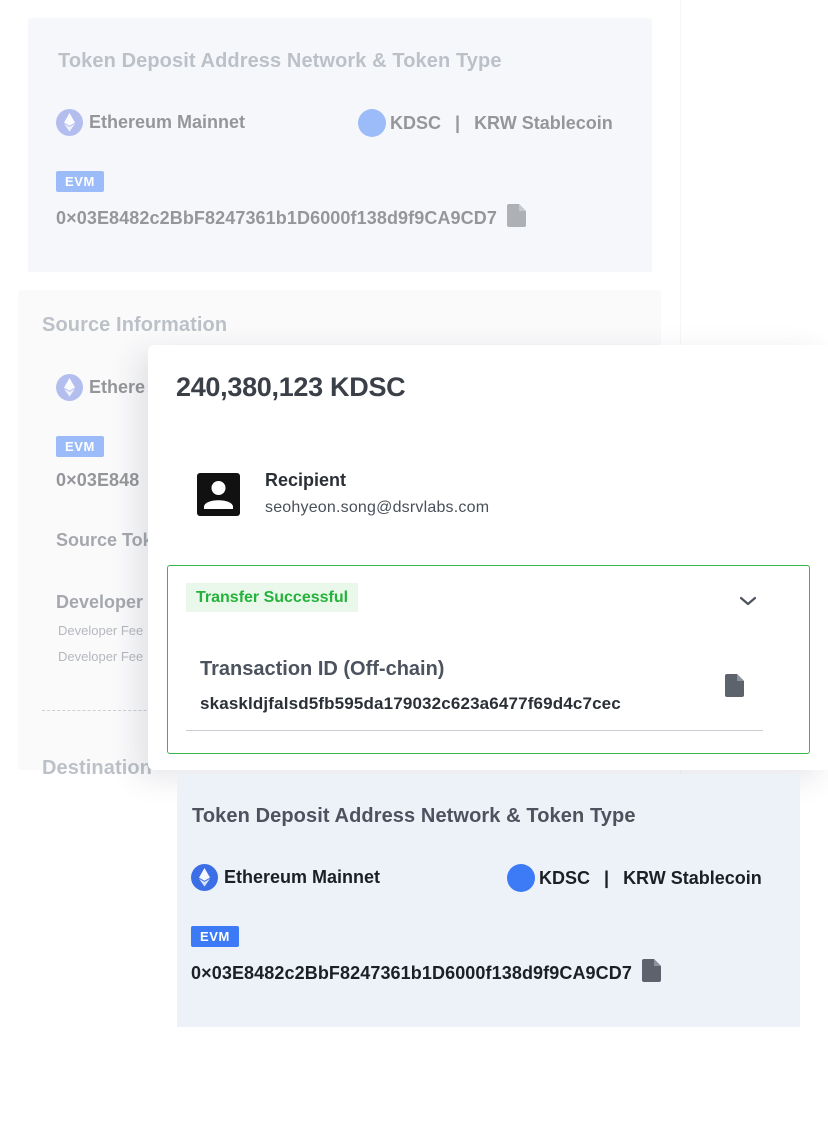 This screenshot has width=828, height=1131. I want to click on chevron-down-icon, so click(748, 603).